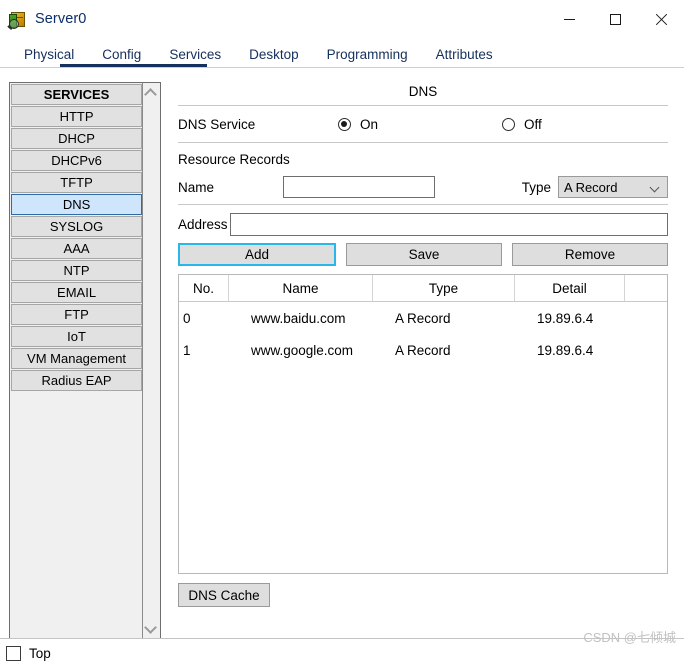 Image resolution: width=684 pixels, height=667 pixels. I want to click on type-select: A Record, so click(613, 187).